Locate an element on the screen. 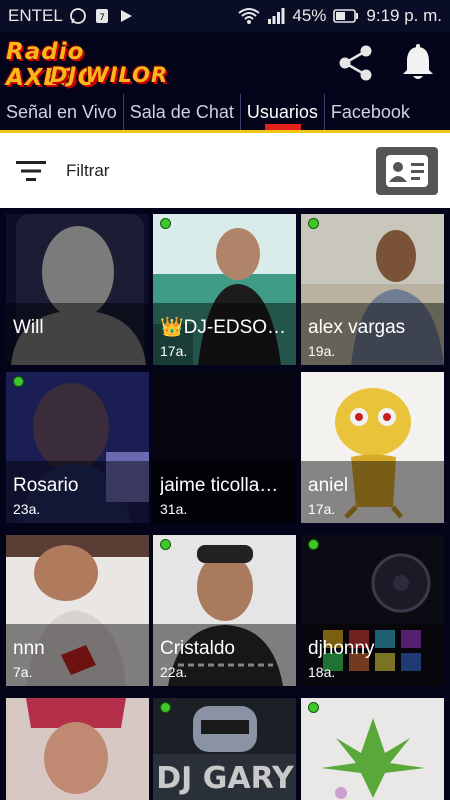 The width and height of the screenshot is (450, 800). battery-percent: 45% is located at coordinates (309, 15).